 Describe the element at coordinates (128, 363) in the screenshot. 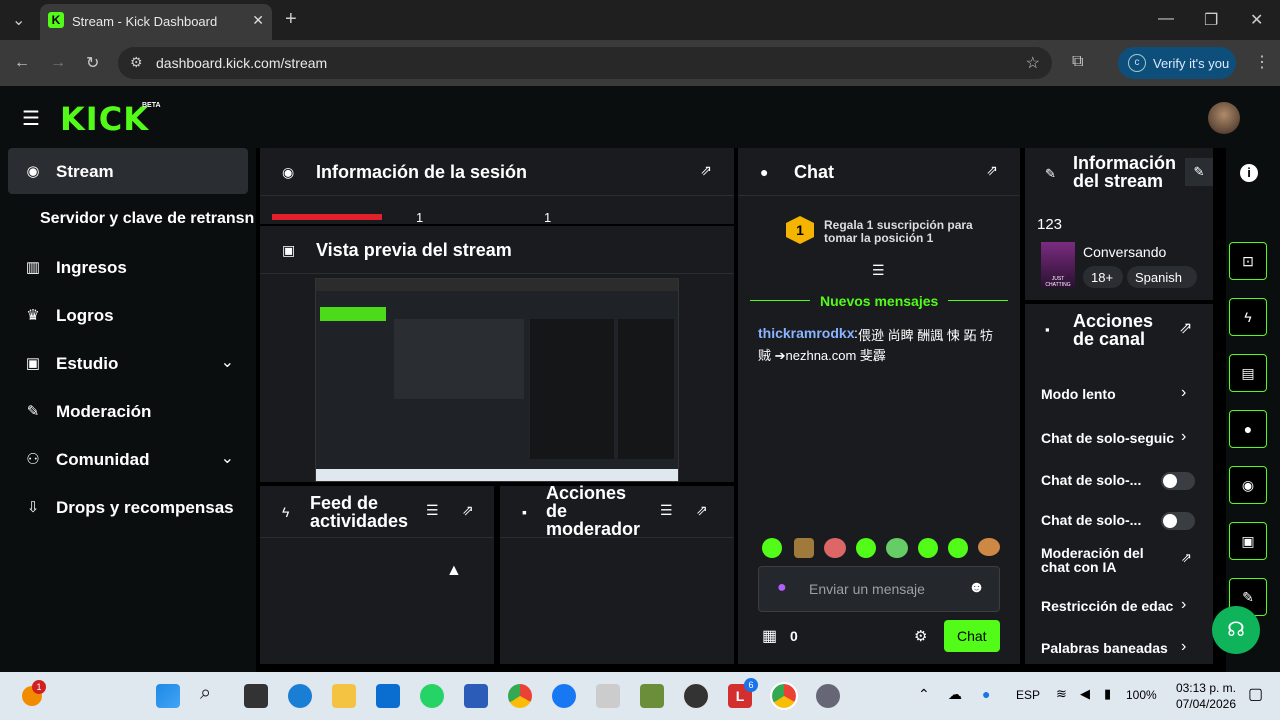

I see `sidebar-item-estudio: ▣ Estudio ⌄` at that location.